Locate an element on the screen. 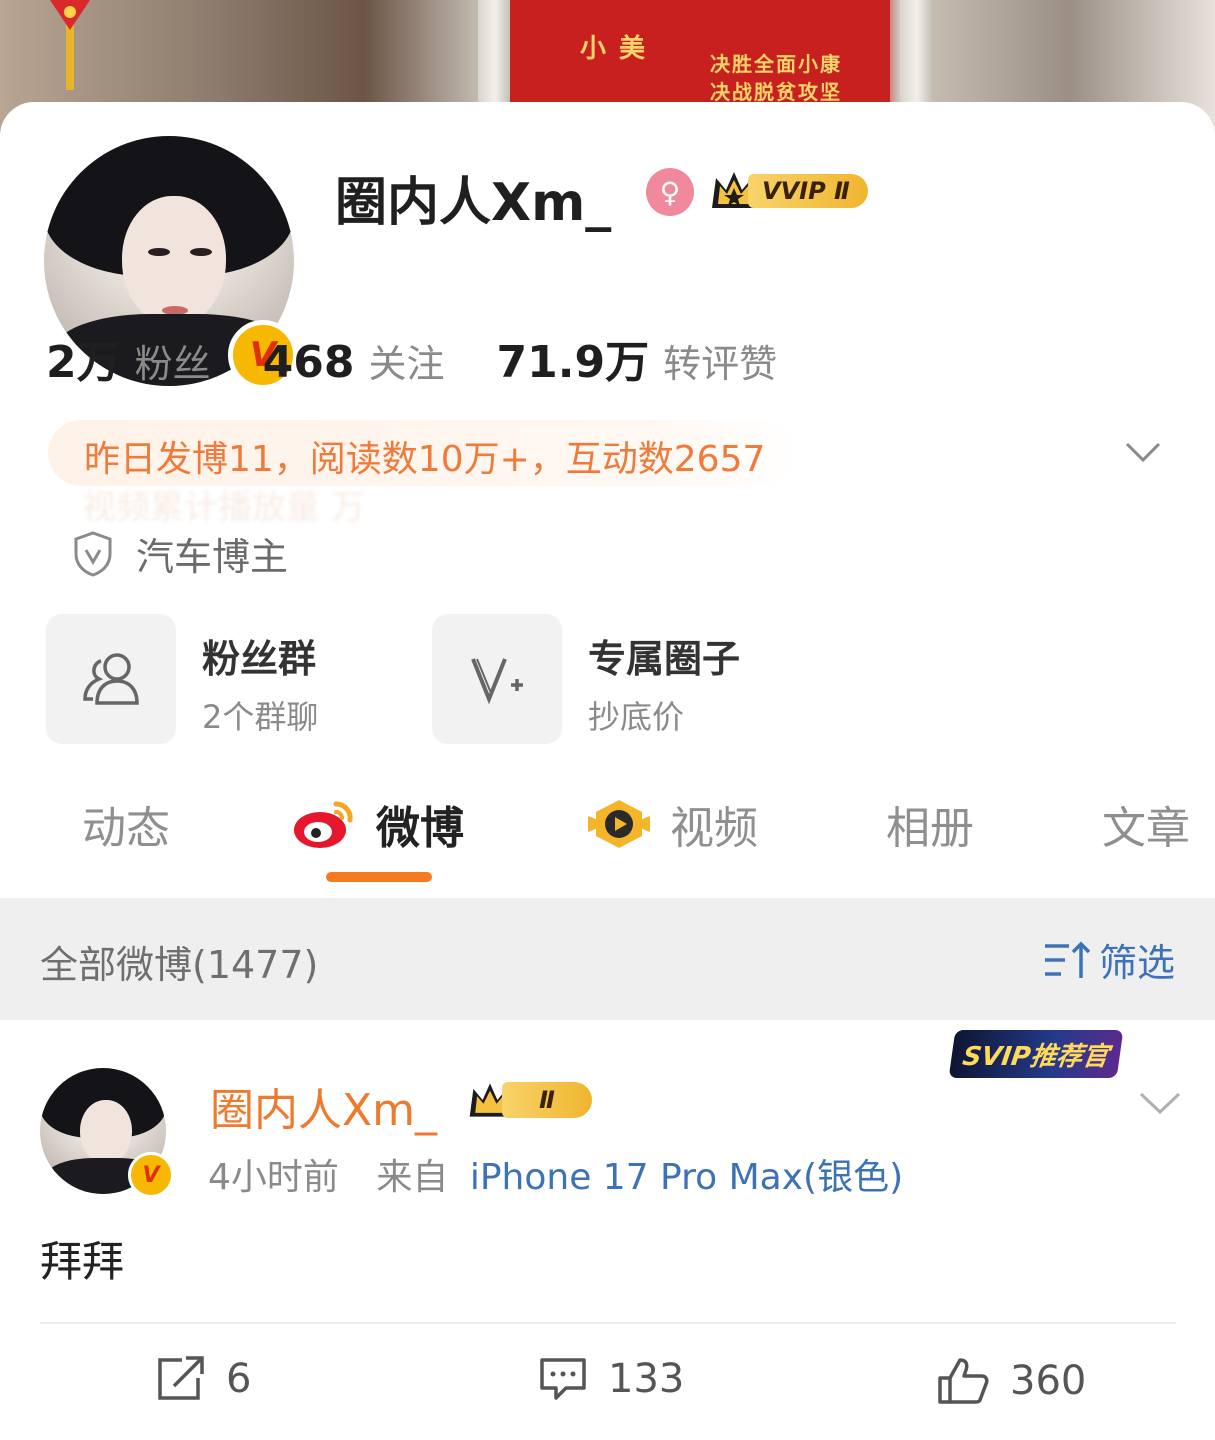 This screenshot has width=1215, height=1440. shield-icon is located at coordinates (93, 553).